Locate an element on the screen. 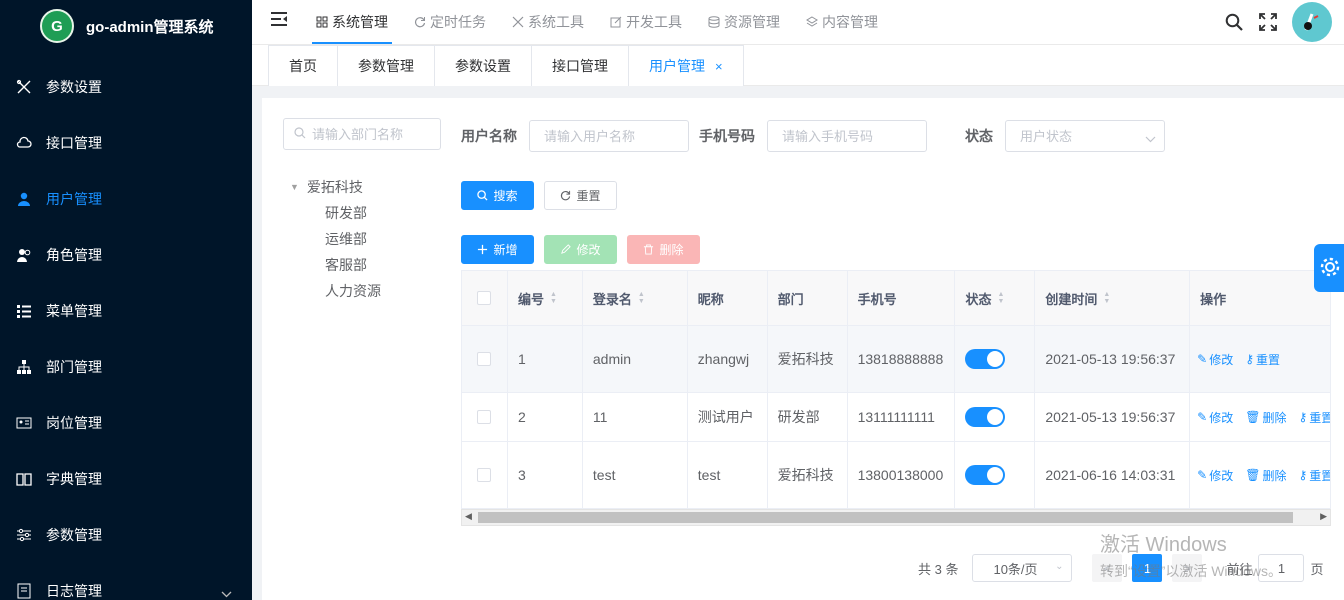 The image size is (1344, 600). scroll-left-icon: ◀ is located at coordinates (468, 516).